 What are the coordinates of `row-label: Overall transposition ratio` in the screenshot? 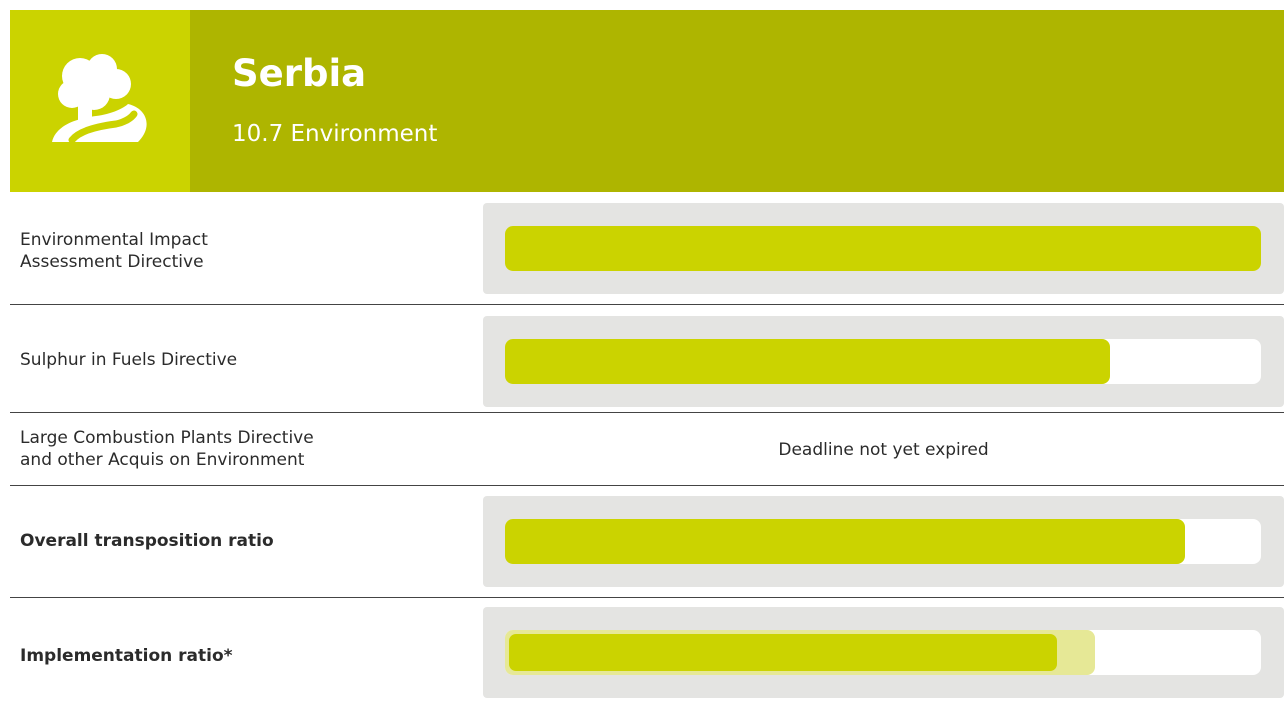 It's located at (147, 541).